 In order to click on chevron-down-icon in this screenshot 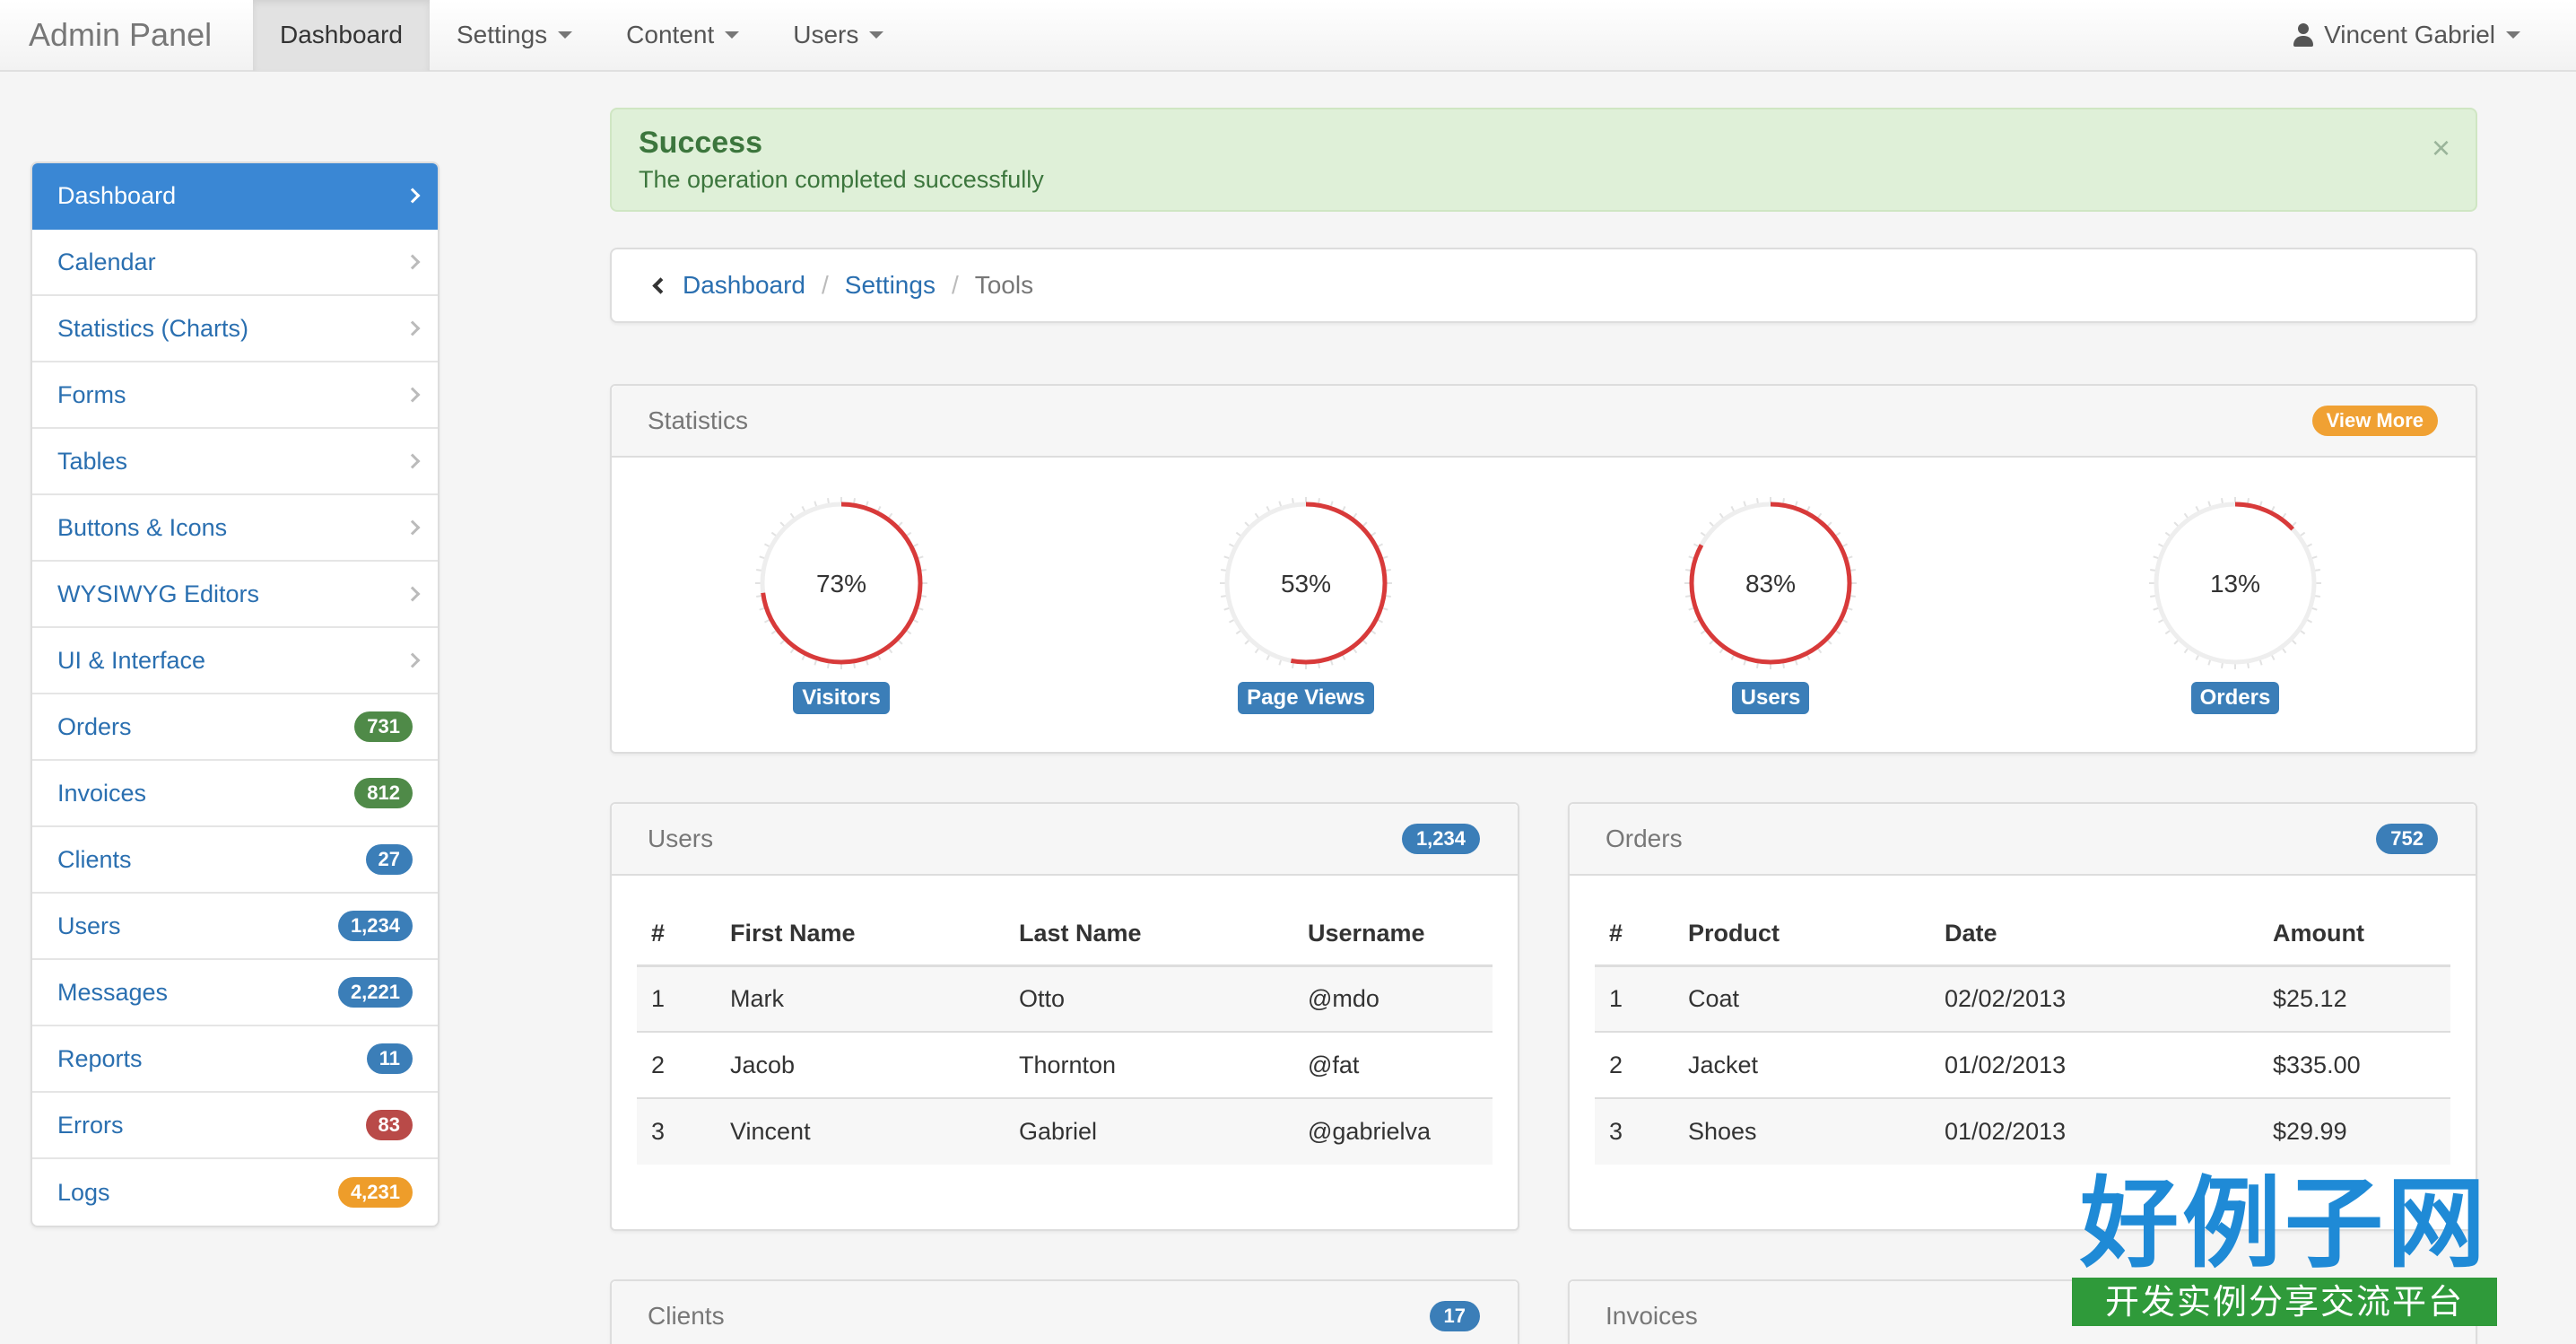, I will do `click(2513, 35)`.